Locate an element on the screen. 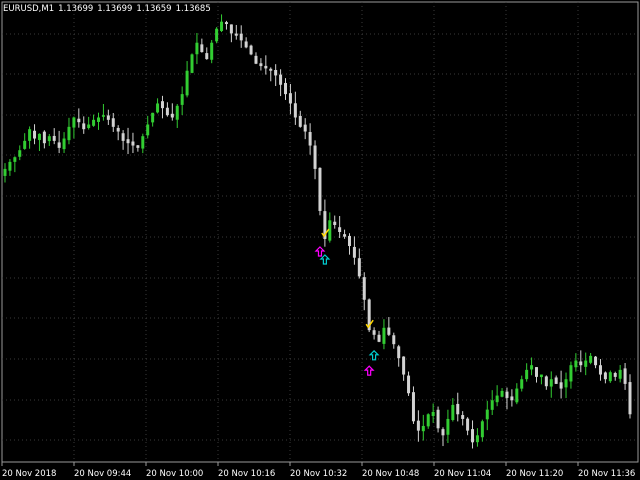 The width and height of the screenshot is (640, 480). x-tick-label: 20 Nov 10:32 is located at coordinates (318, 474).